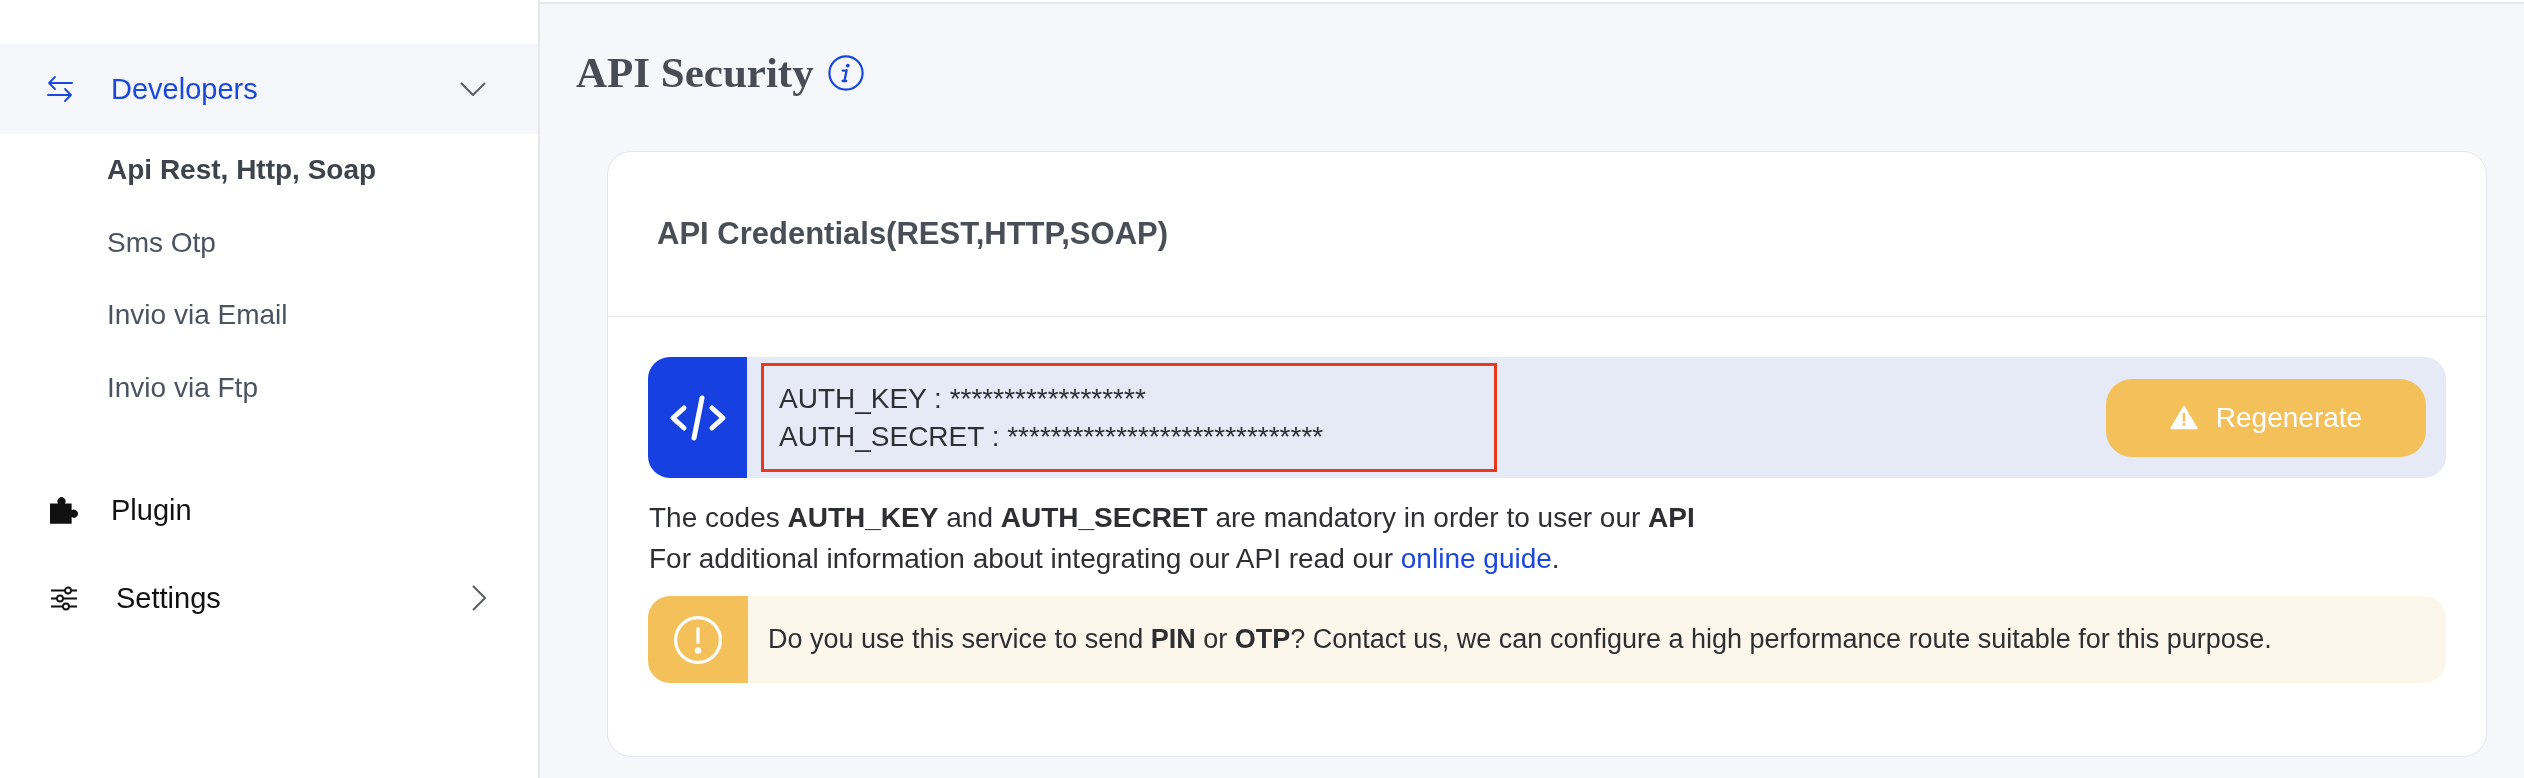 The width and height of the screenshot is (2524, 778). I want to click on sidebar-subitem: Sms Otp, so click(269, 242).